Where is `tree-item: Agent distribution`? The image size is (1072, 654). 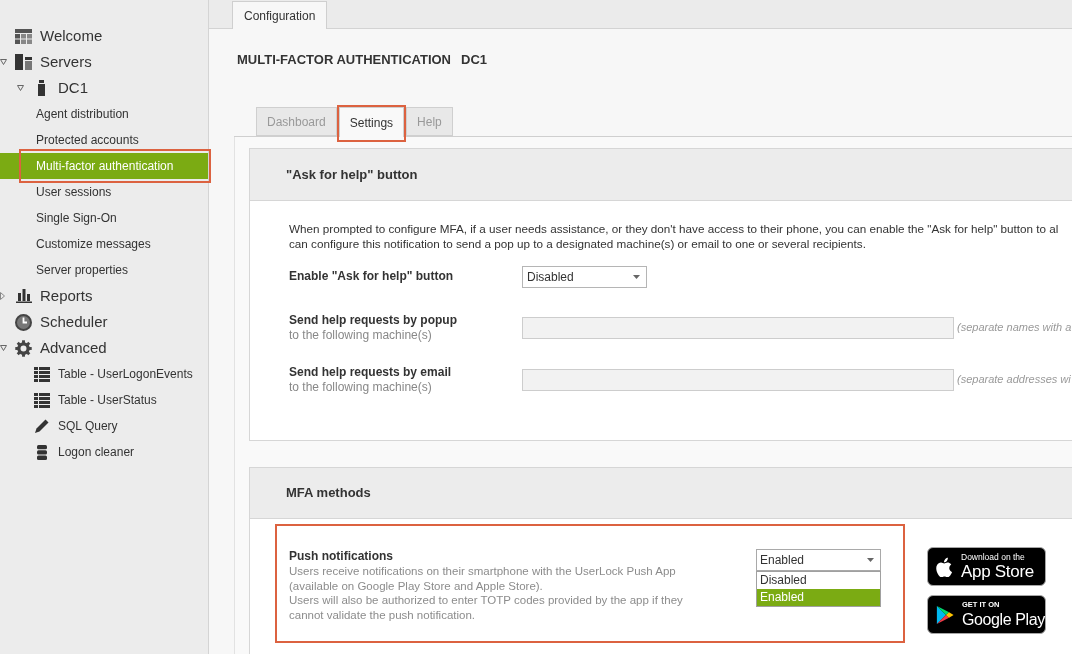 tree-item: Agent distribution is located at coordinates (104, 114).